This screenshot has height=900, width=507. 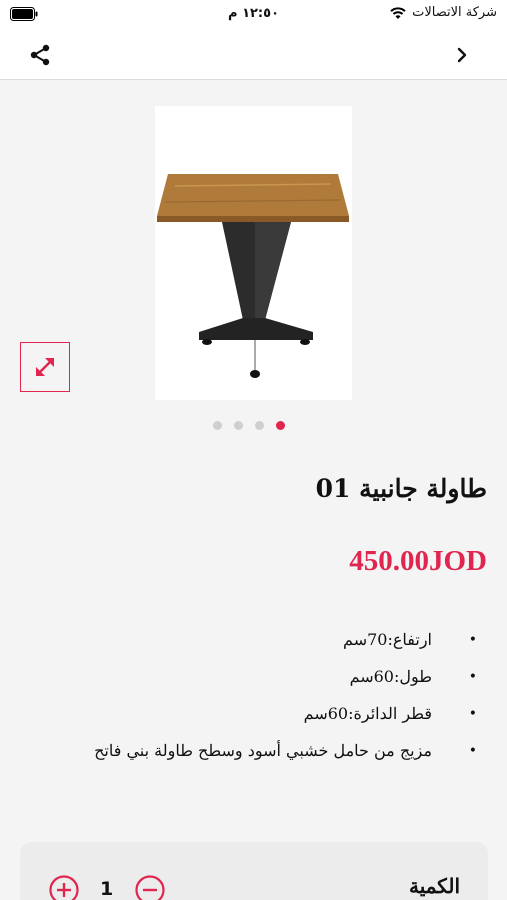 I want to click on plus-circle-icon, so click(x=64, y=887).